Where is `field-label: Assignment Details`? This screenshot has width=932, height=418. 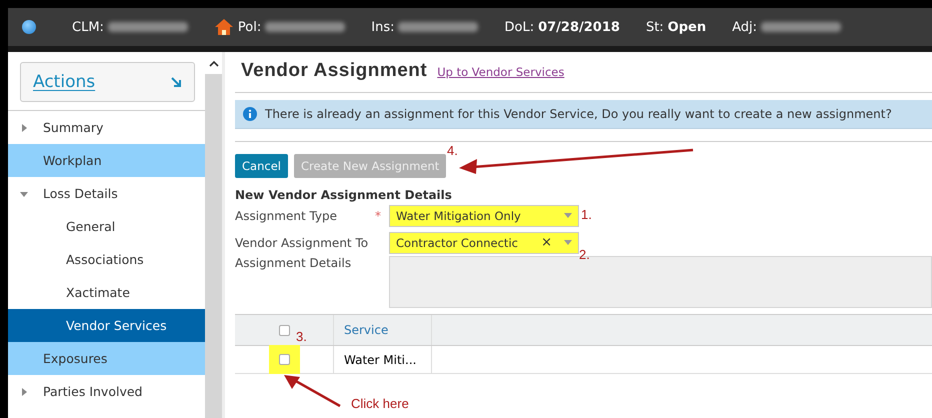
field-label: Assignment Details is located at coordinates (293, 263).